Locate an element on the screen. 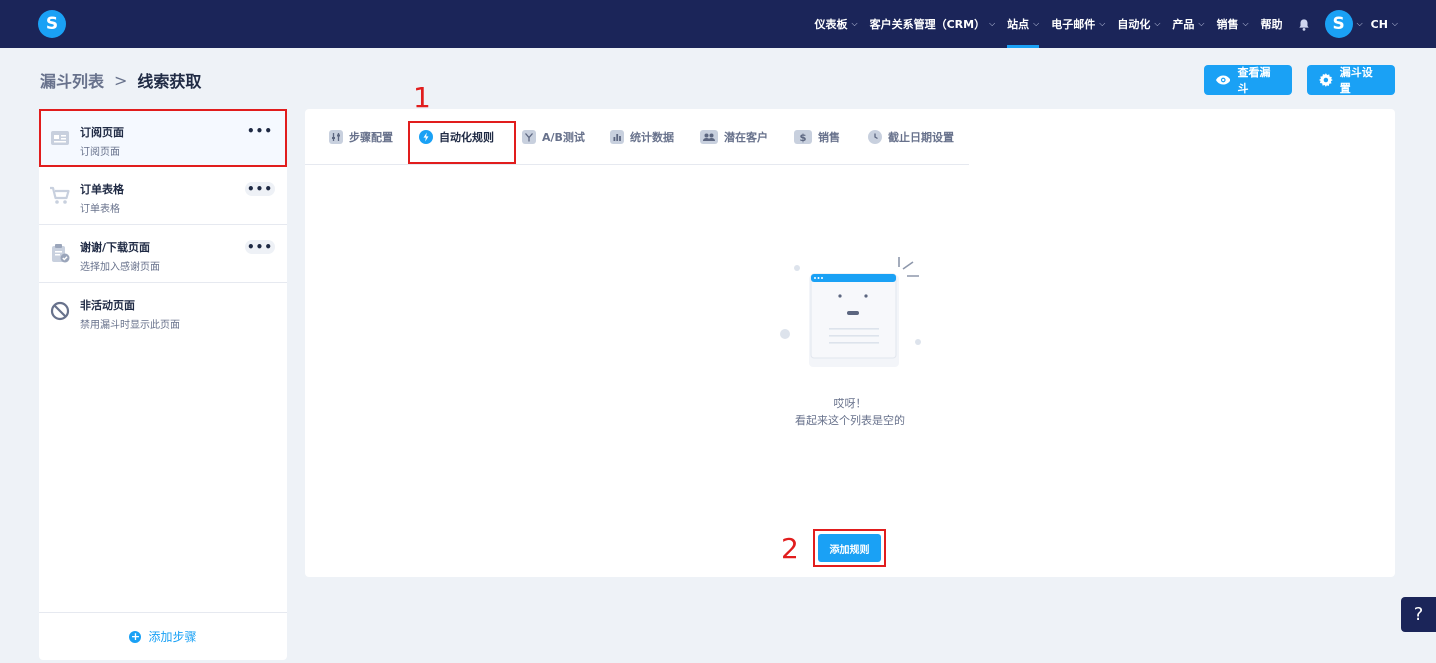  nav-help: 帮助 is located at coordinates (1272, 24).